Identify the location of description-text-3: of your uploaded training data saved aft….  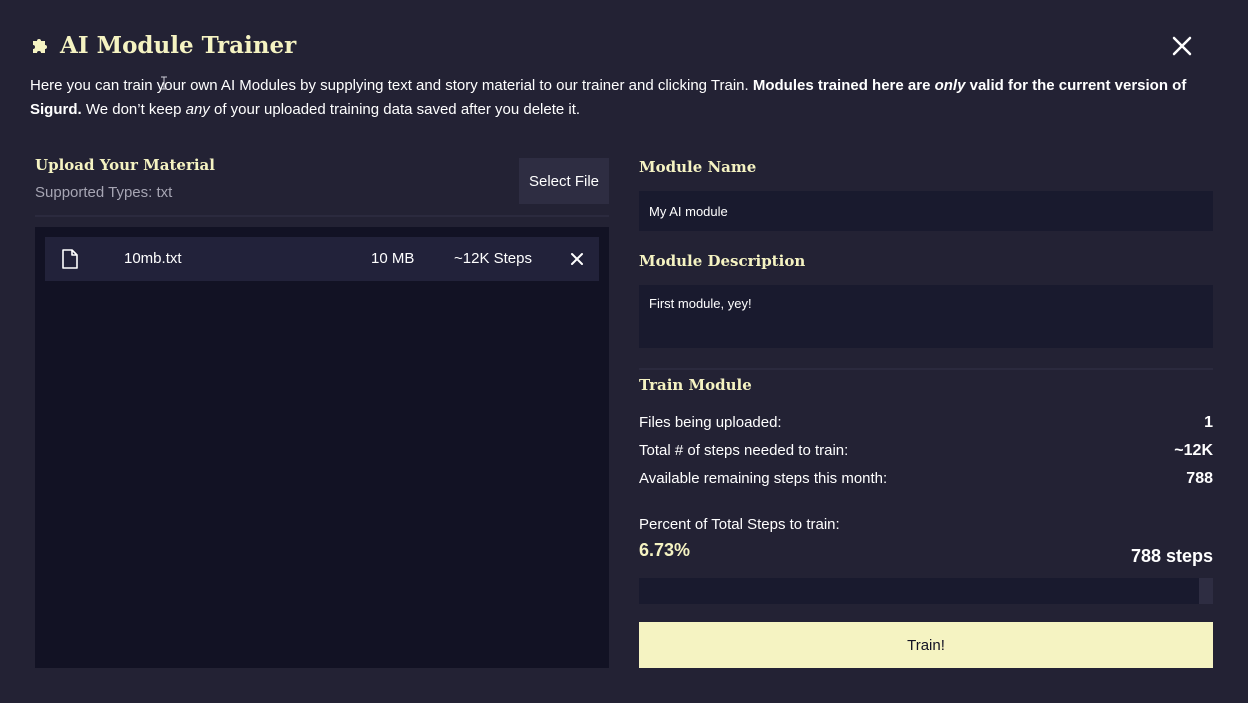
(395, 109).